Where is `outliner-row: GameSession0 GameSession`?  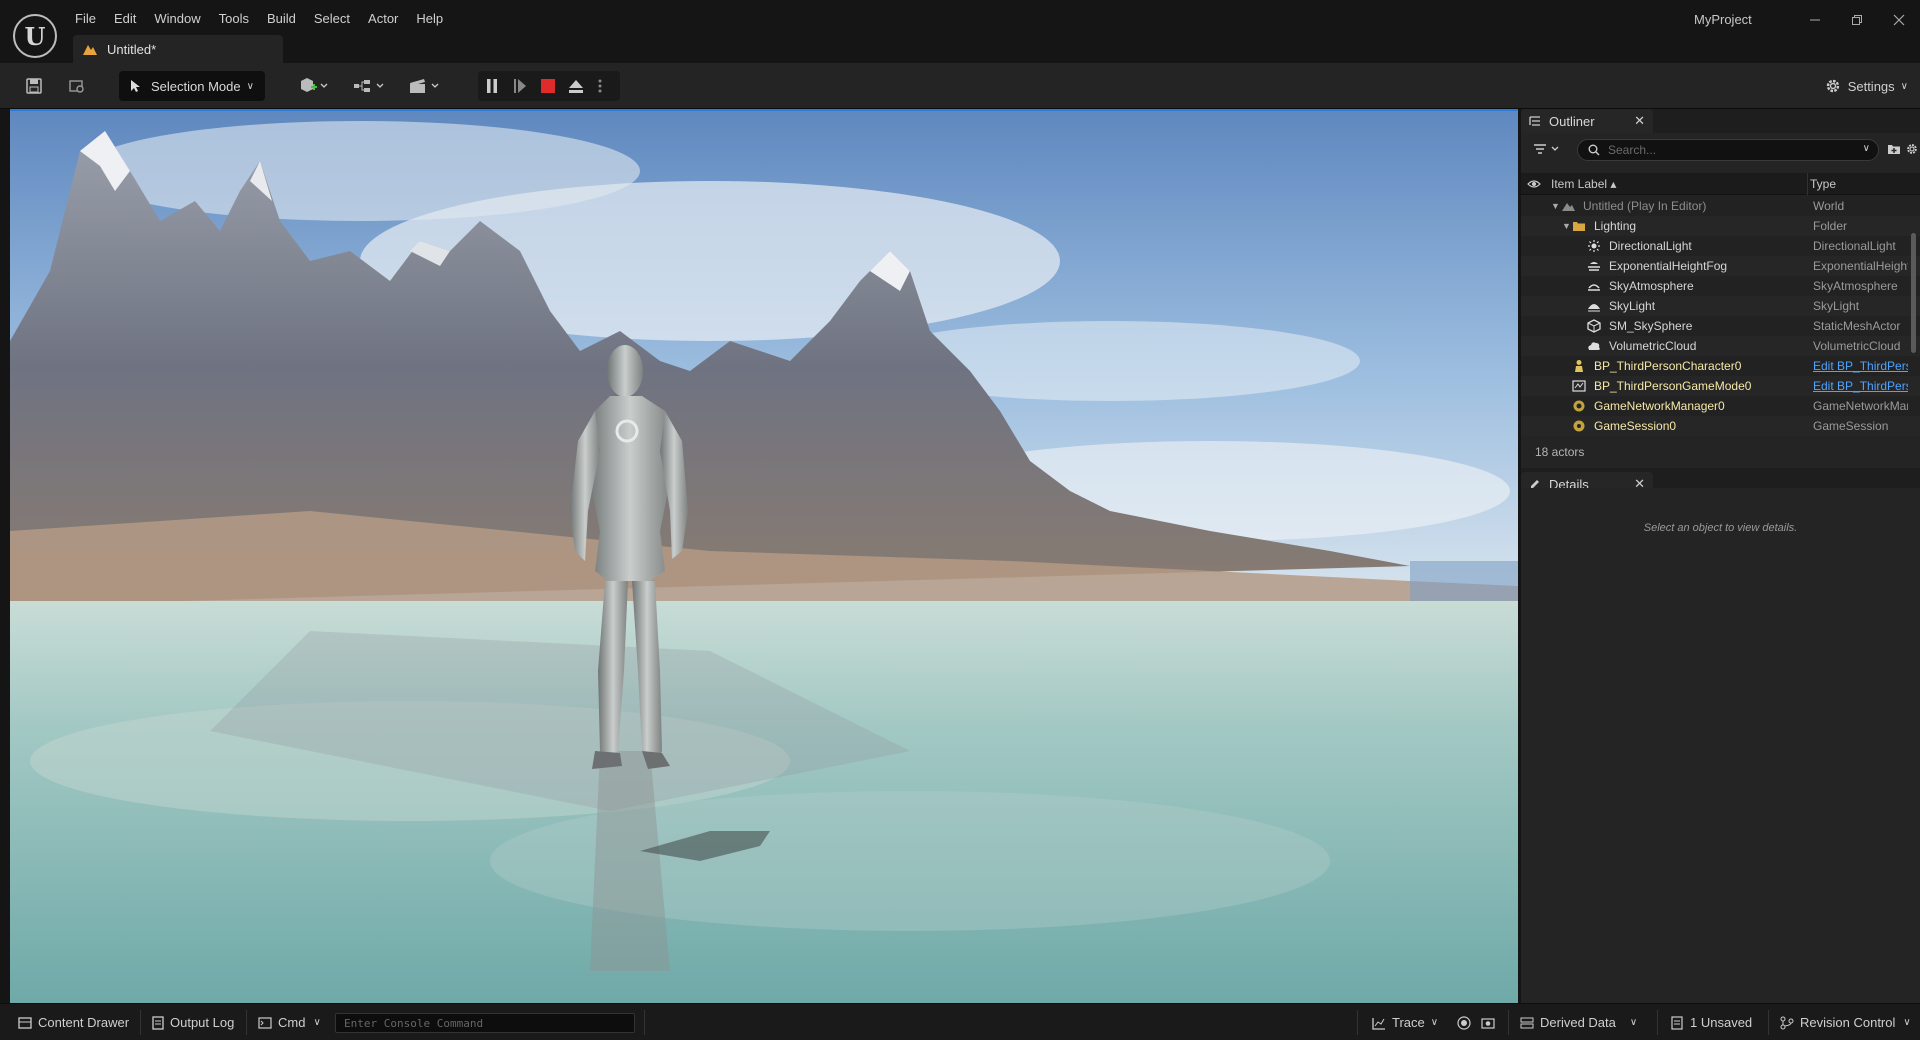 outliner-row: GameSession0 GameSession is located at coordinates (1720, 426).